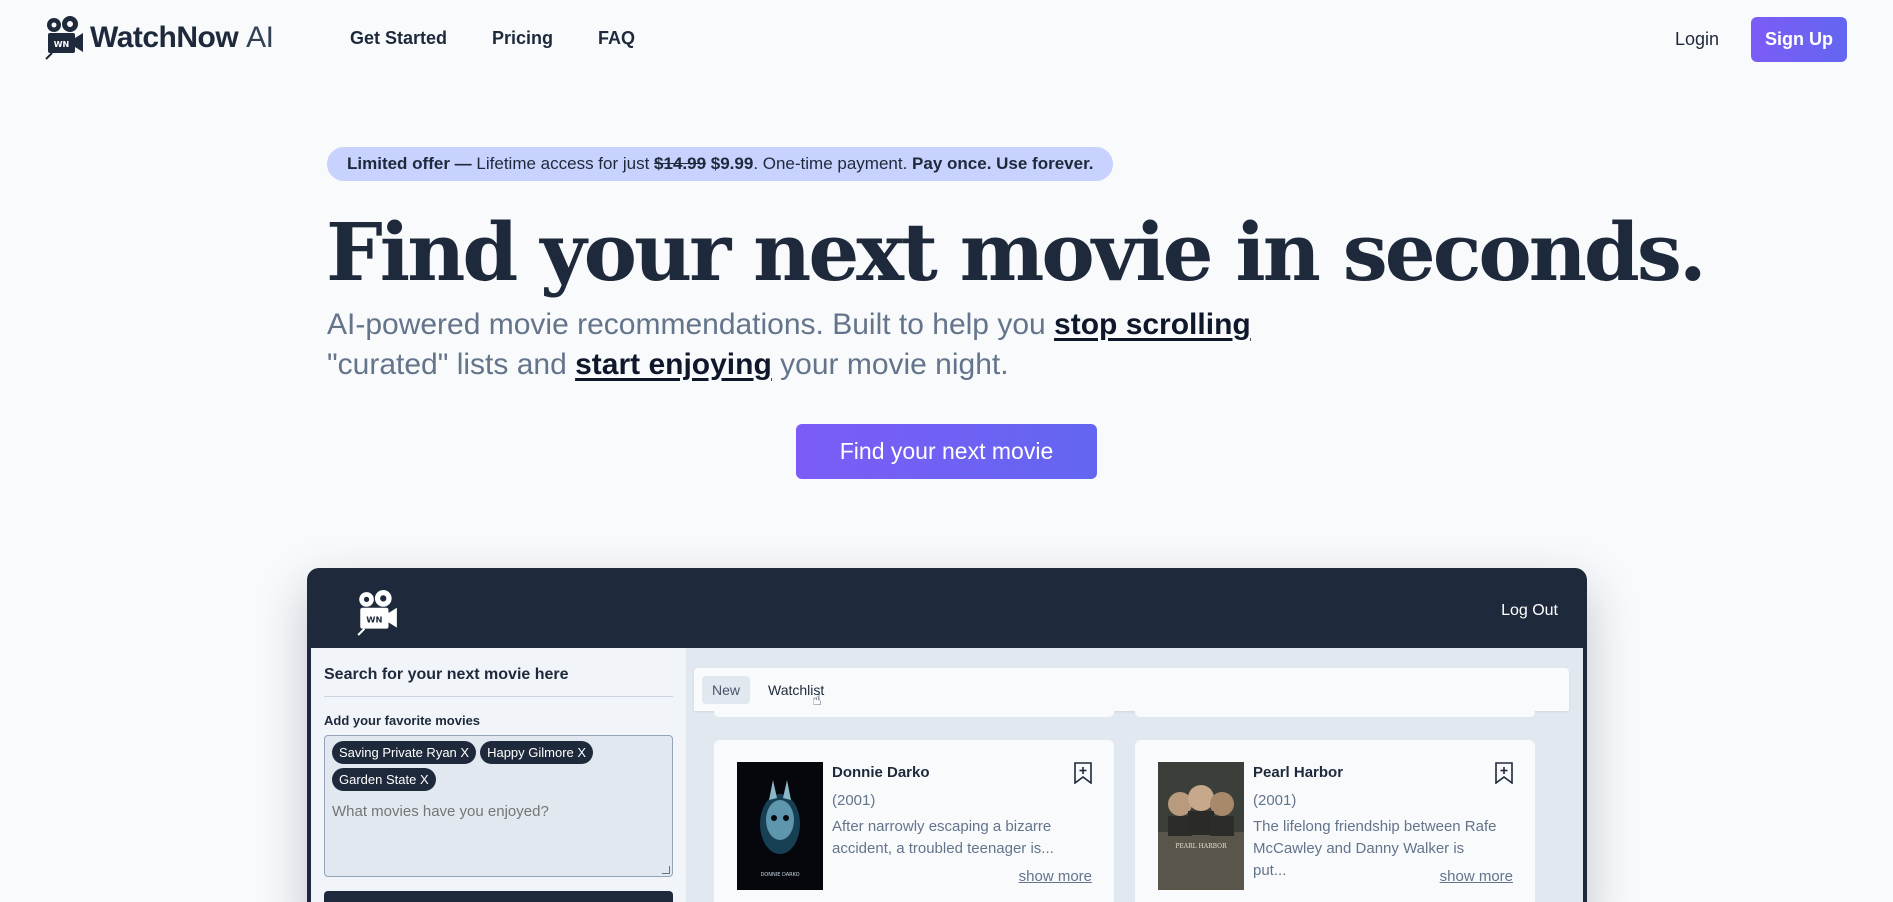 The image size is (1893, 902). I want to click on nav-links: Get Started Pricing FAQ, so click(492, 38).